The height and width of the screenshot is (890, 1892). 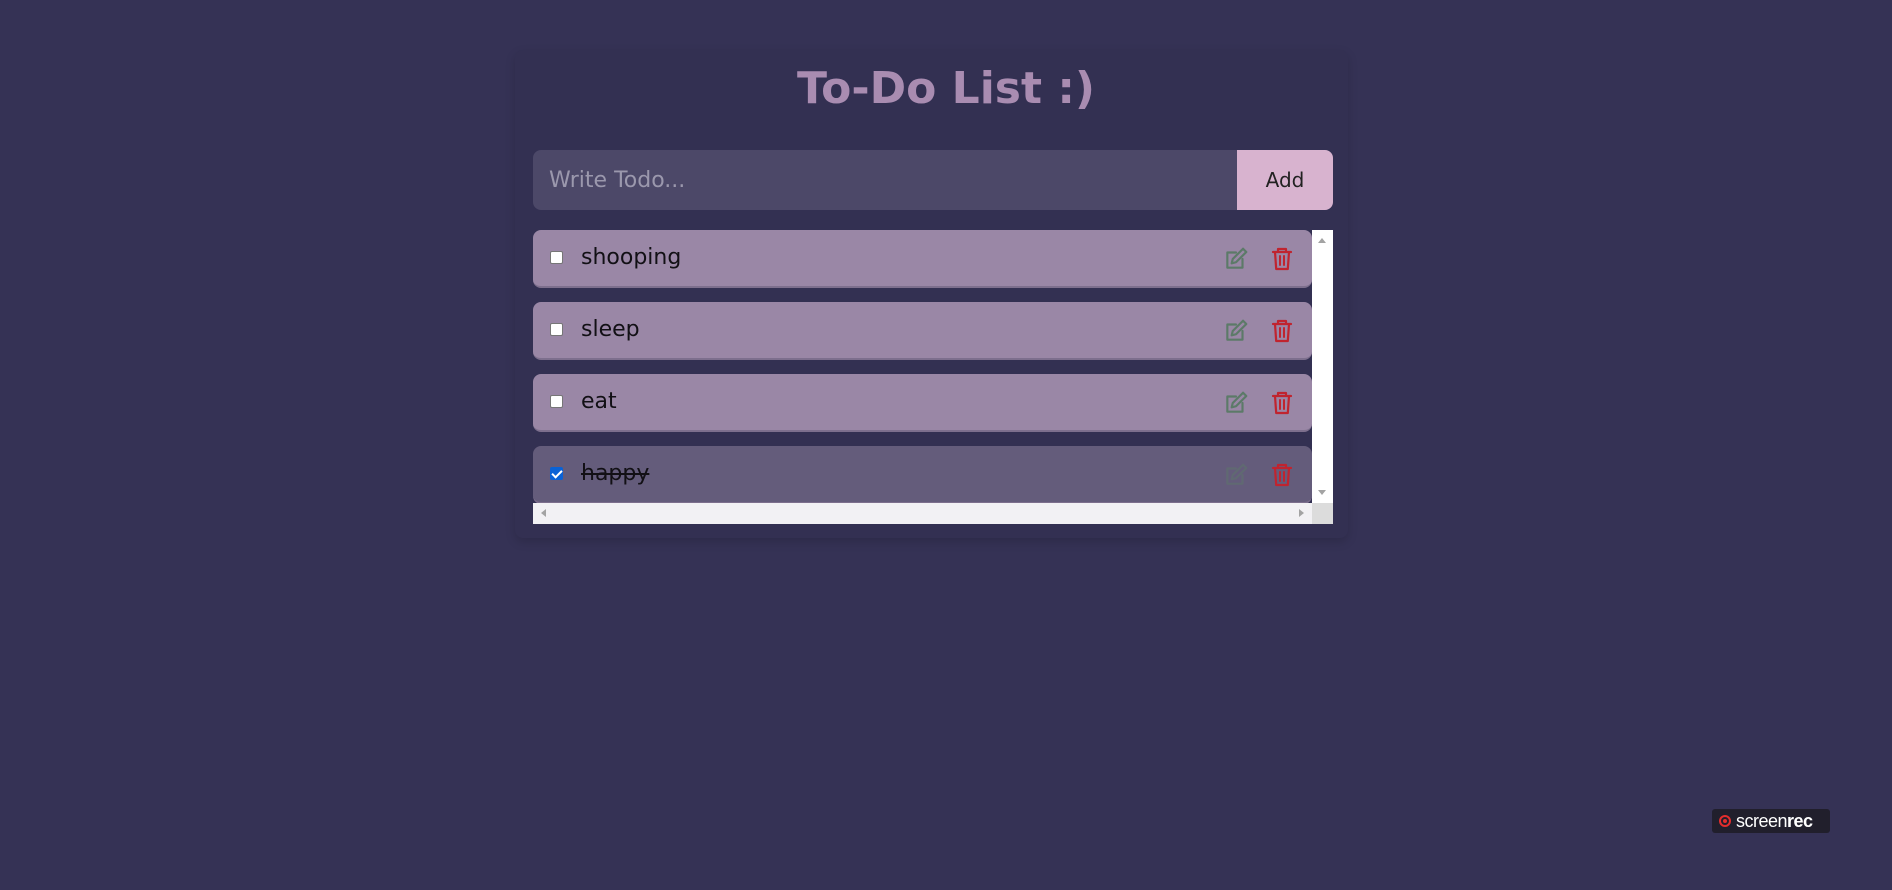 What do you see at coordinates (556, 473) in the screenshot?
I see `todo-checkbox-checked` at bounding box center [556, 473].